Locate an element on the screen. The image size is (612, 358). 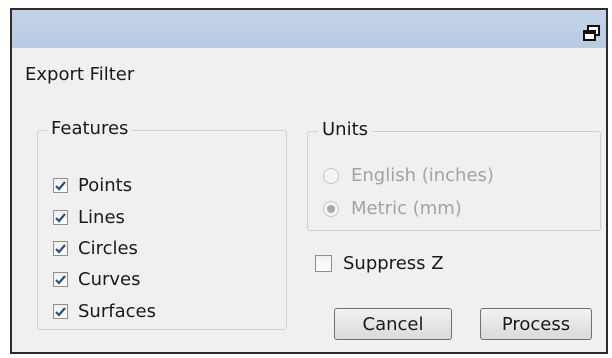
radio-english-inches: English (inches) is located at coordinates (408, 175).